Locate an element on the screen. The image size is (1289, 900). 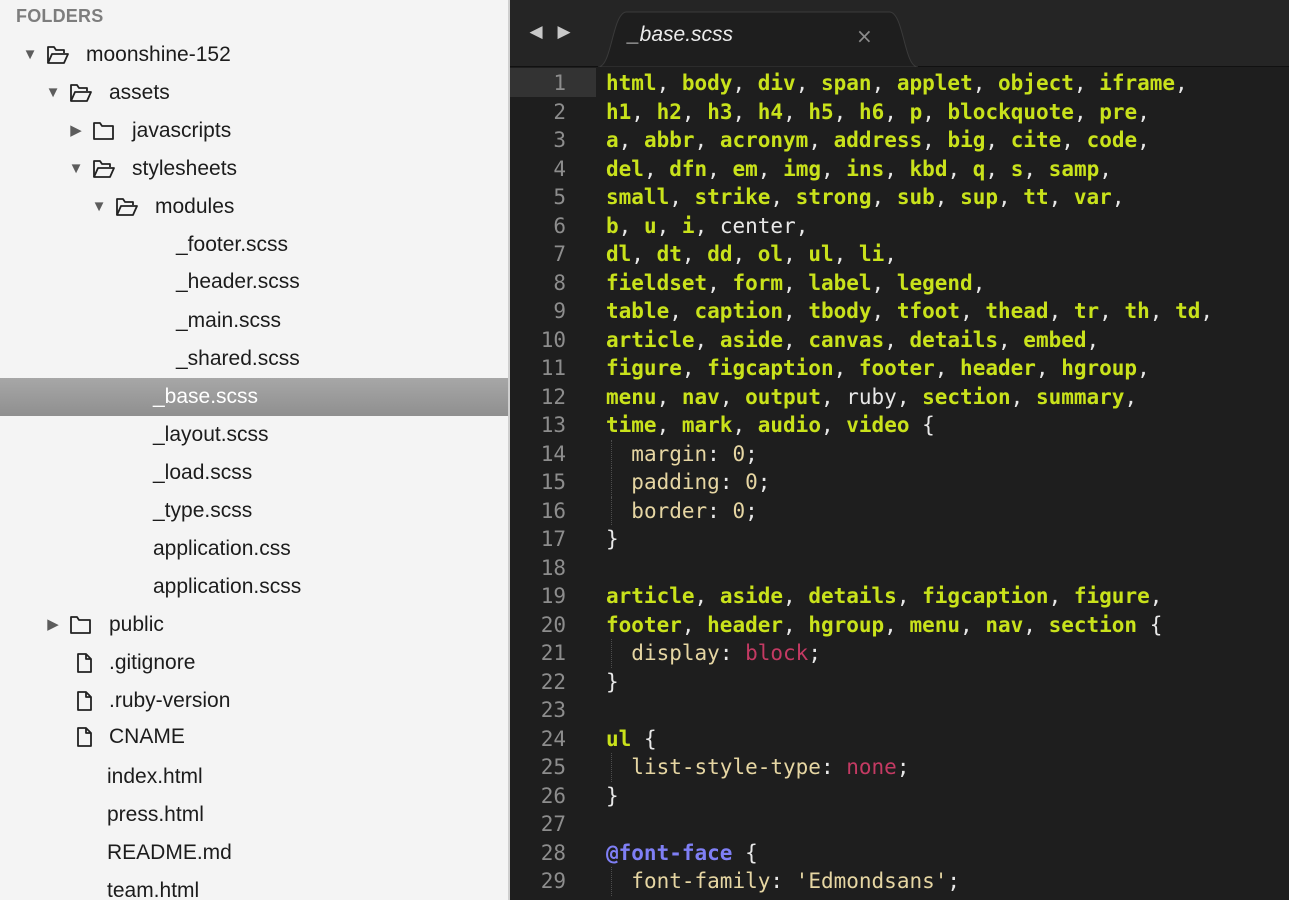
close-icon: × is located at coordinates (864, 36).